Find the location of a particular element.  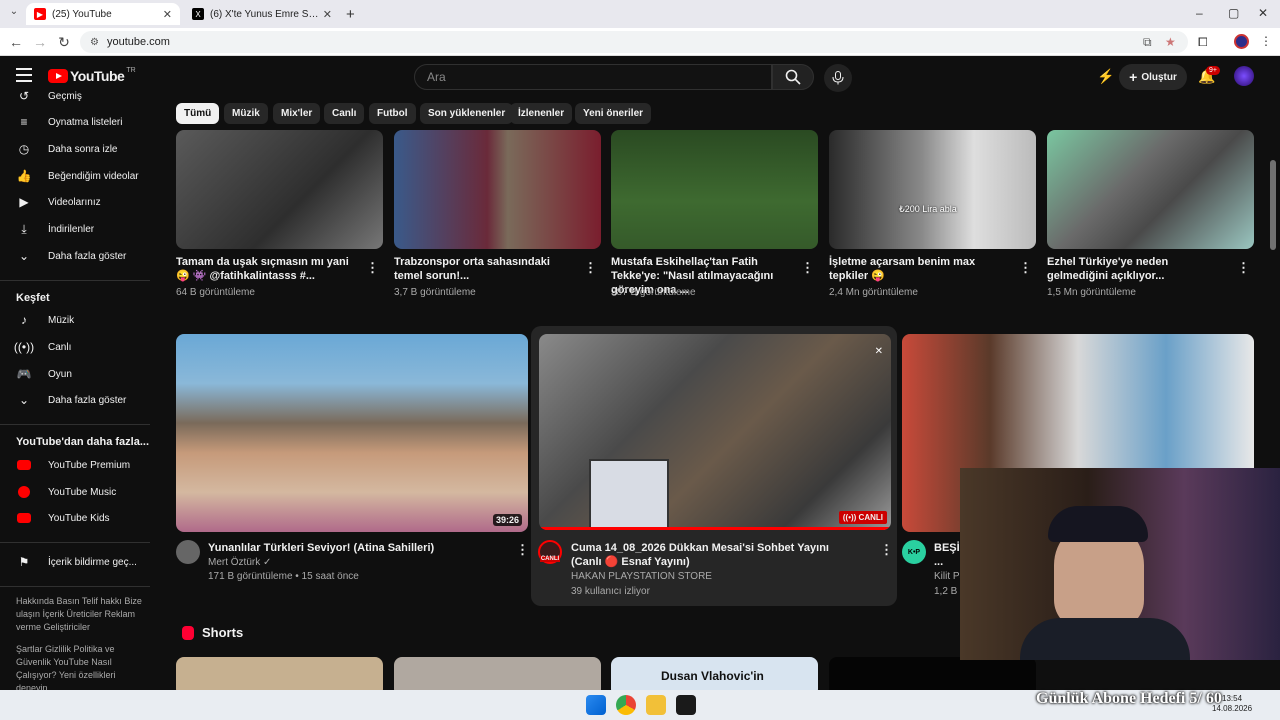

video-meta: 387 B görüntüleme is located at coordinates (653, 292).